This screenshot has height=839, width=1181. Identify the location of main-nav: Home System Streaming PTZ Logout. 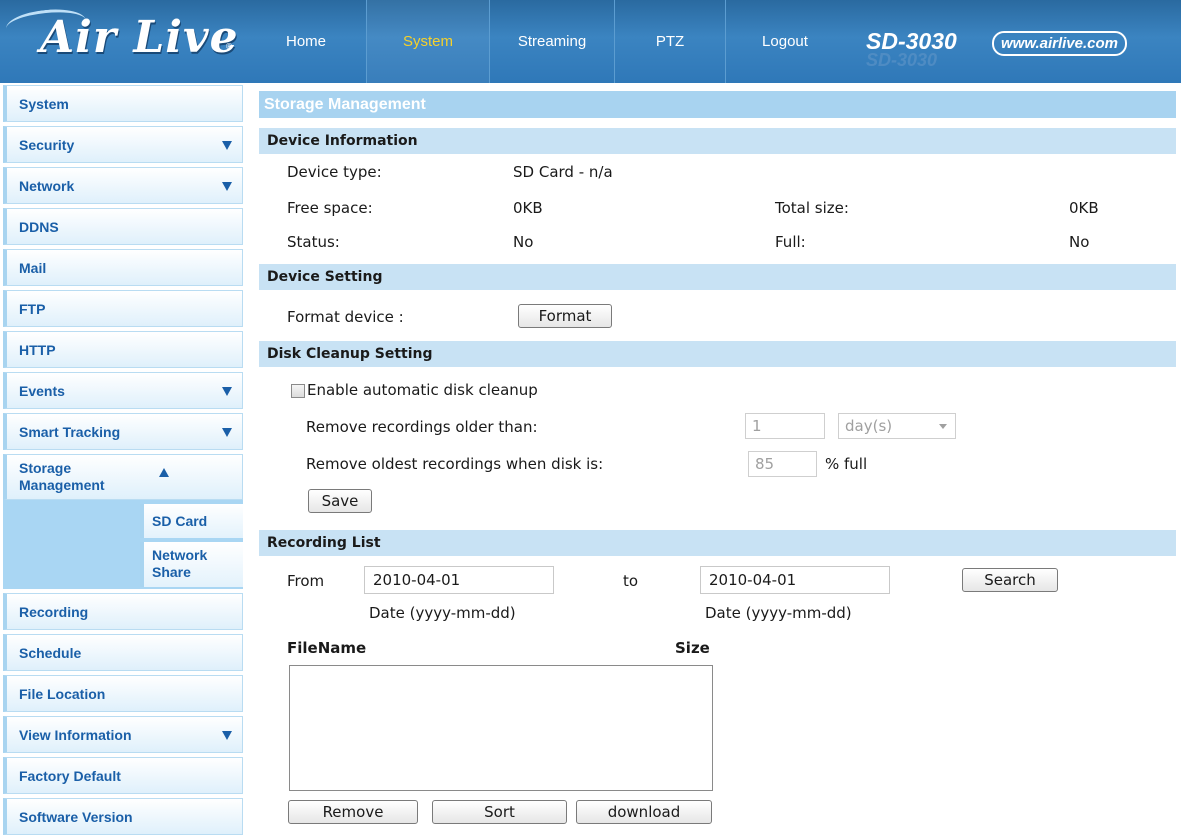
(545, 41).